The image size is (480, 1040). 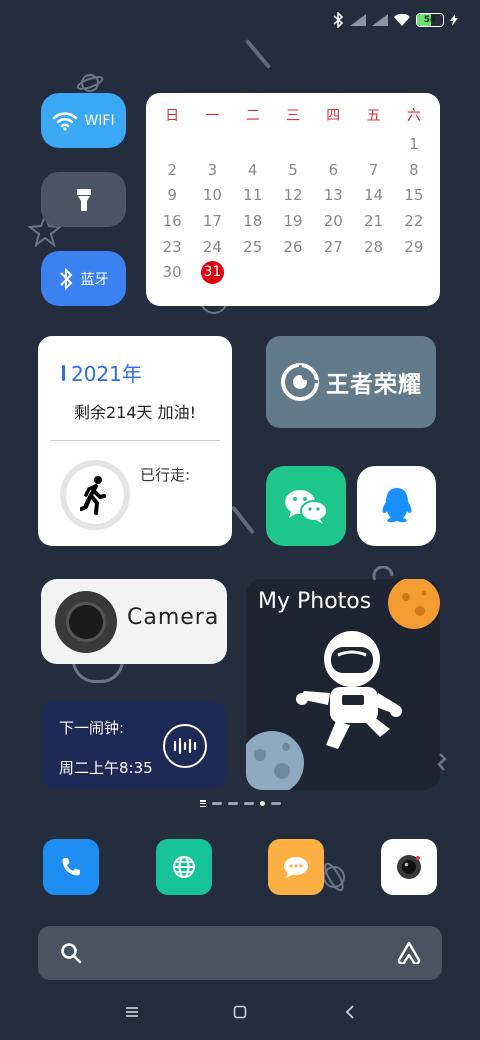 I want to click on calendar-day: 21, so click(x=373, y=221).